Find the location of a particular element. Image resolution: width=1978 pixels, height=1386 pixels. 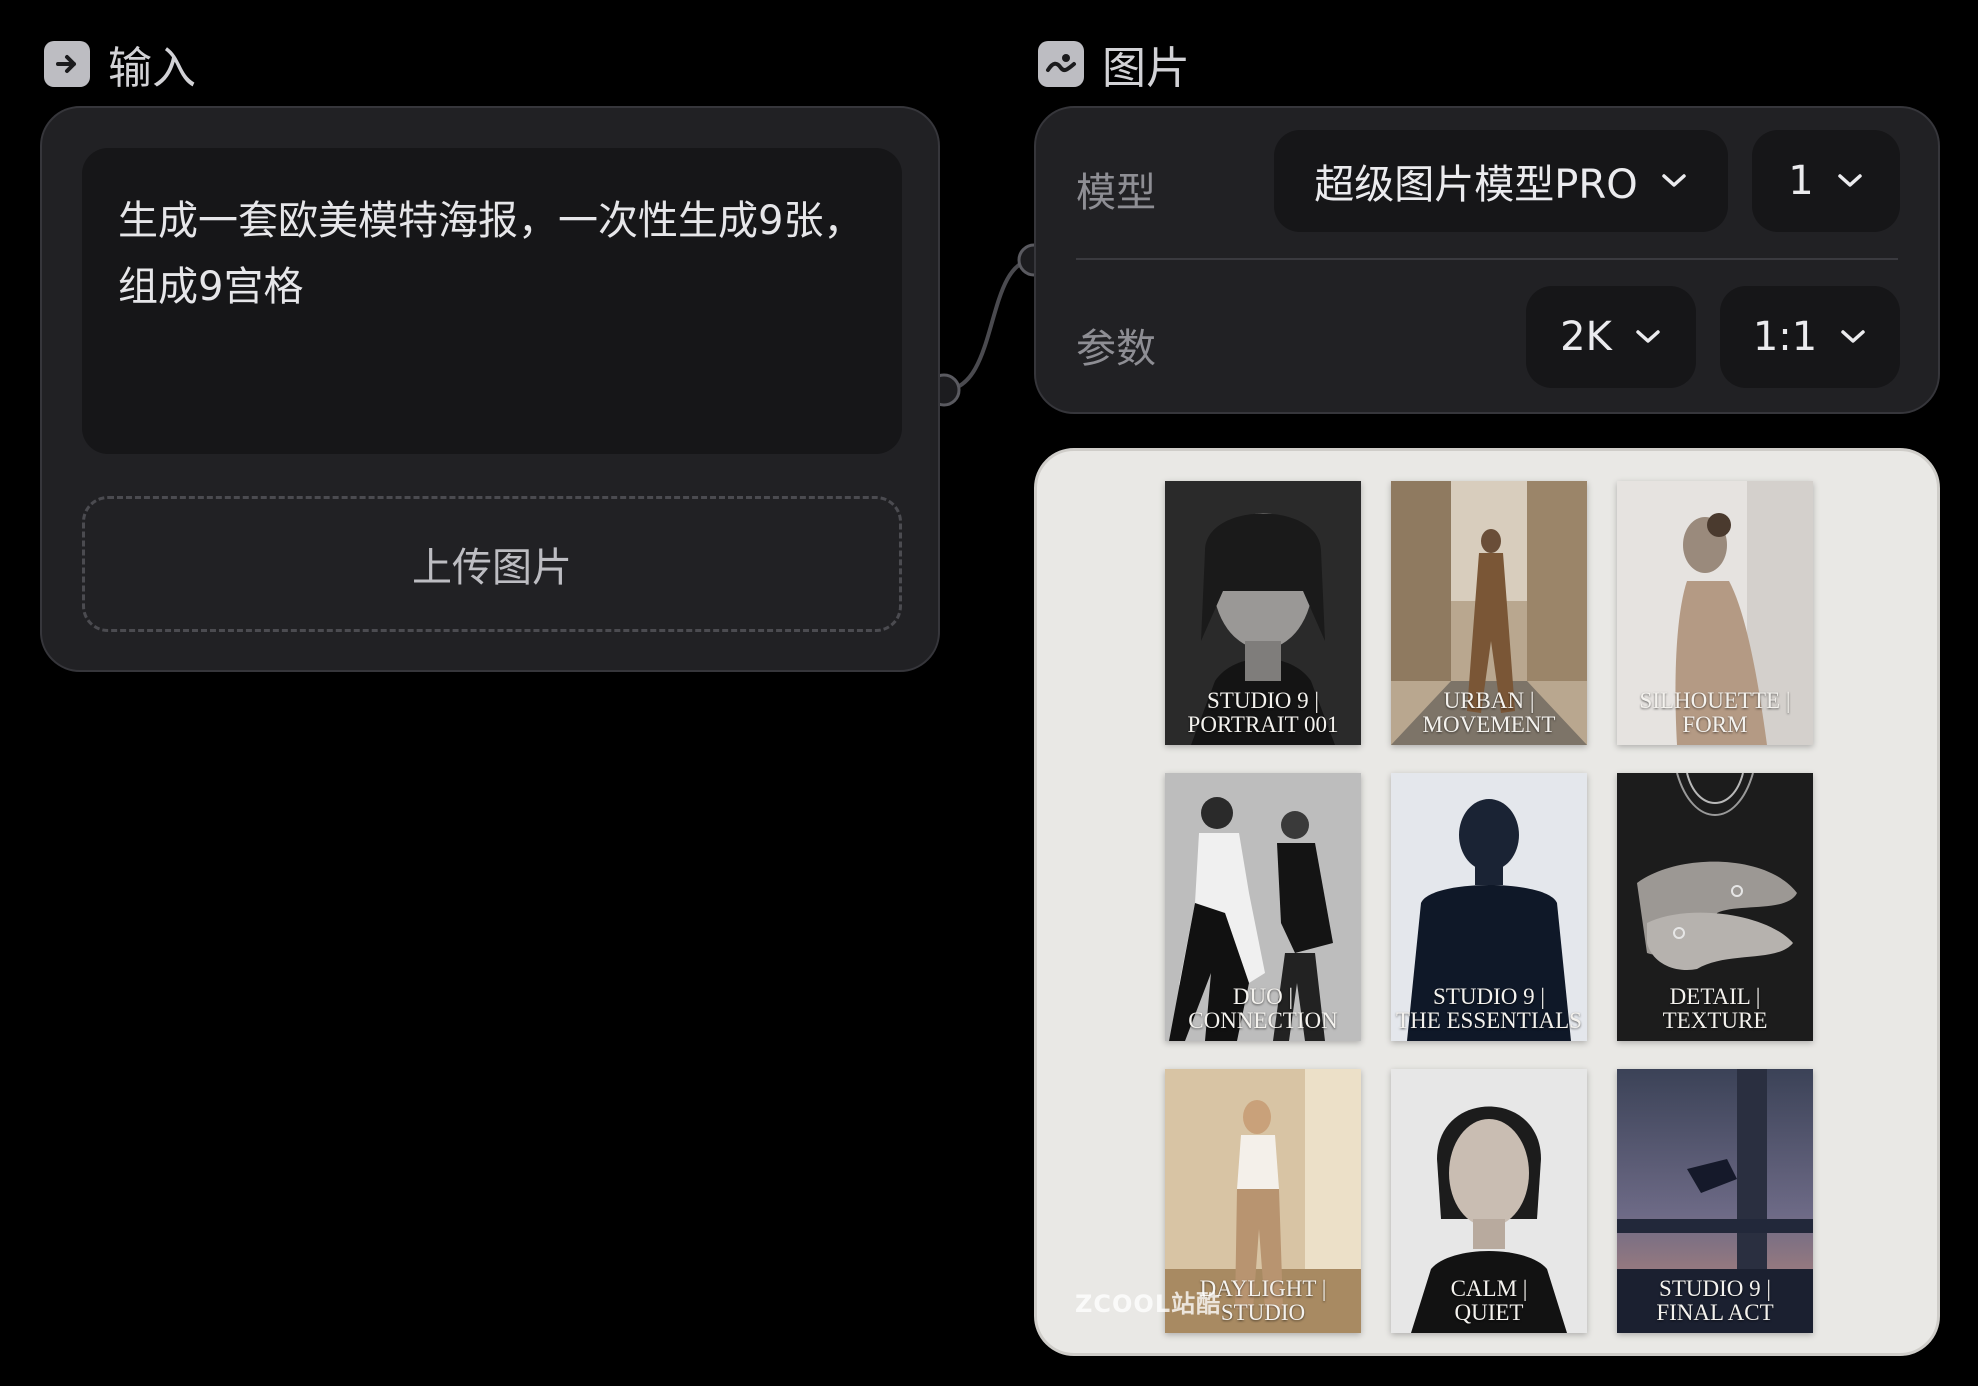

poster-caption: CALM | QUIET is located at coordinates (1489, 1300).